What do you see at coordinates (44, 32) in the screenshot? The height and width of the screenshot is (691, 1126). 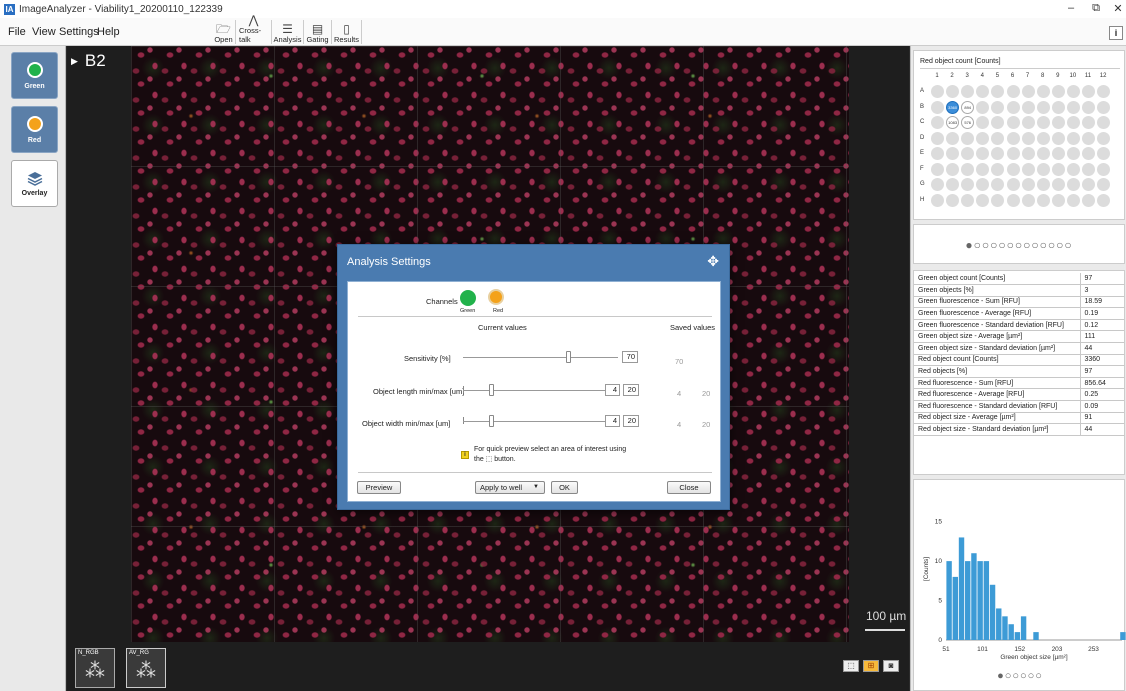 I see `menu-view: View` at bounding box center [44, 32].